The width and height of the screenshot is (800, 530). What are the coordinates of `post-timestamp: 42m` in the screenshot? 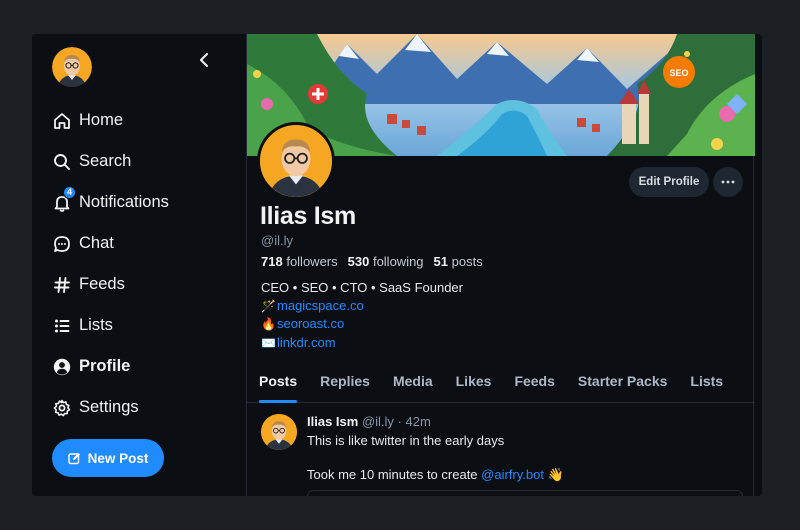 It's located at (418, 421).